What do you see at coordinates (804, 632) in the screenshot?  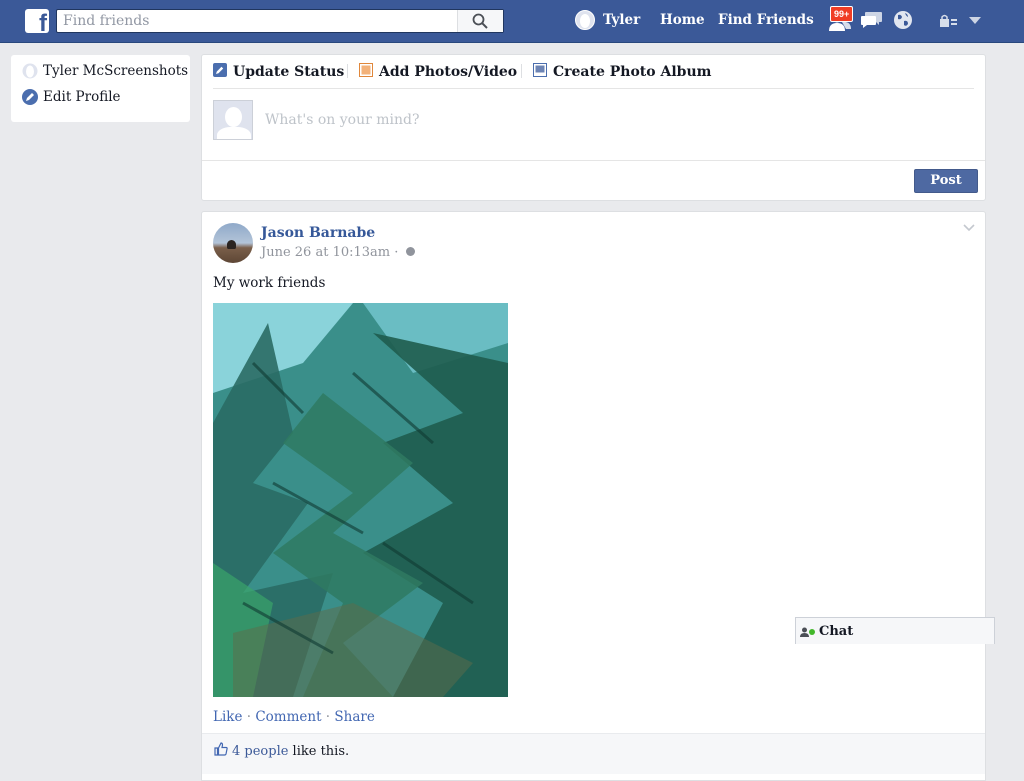 I see `person-icon` at bounding box center [804, 632].